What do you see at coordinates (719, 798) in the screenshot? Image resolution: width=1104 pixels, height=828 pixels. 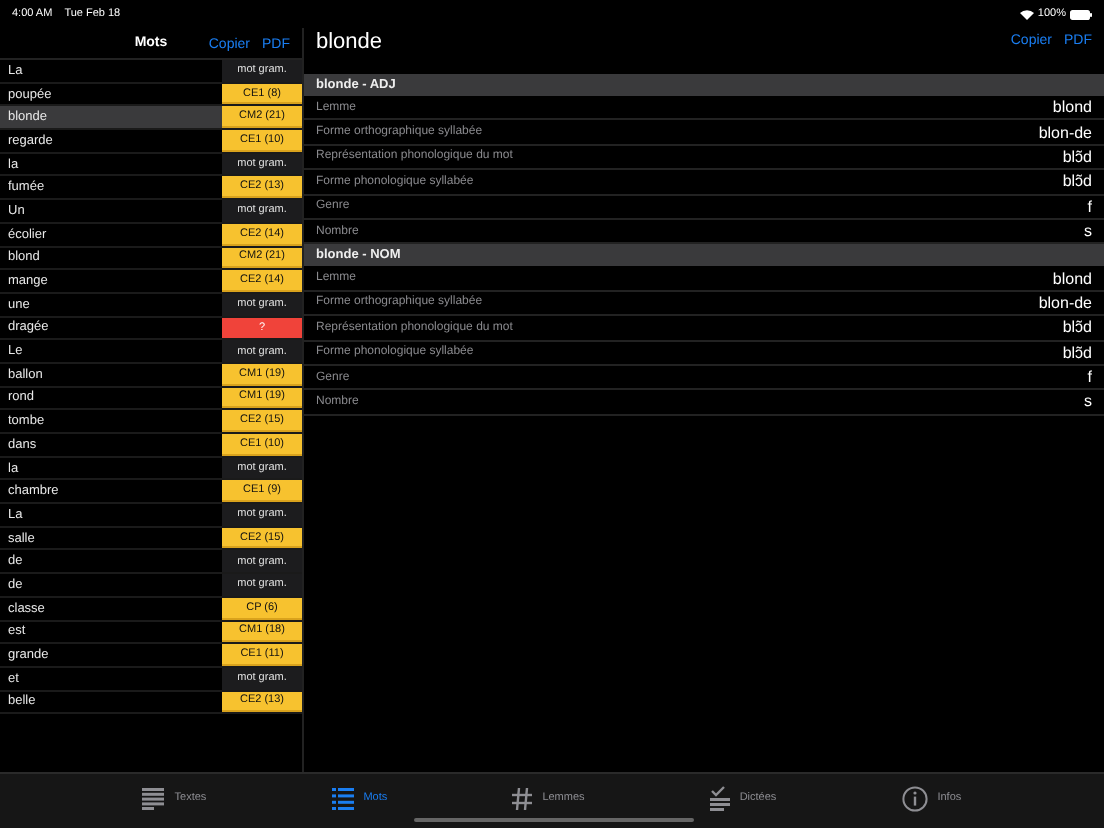 I see `checklist-icon` at bounding box center [719, 798].